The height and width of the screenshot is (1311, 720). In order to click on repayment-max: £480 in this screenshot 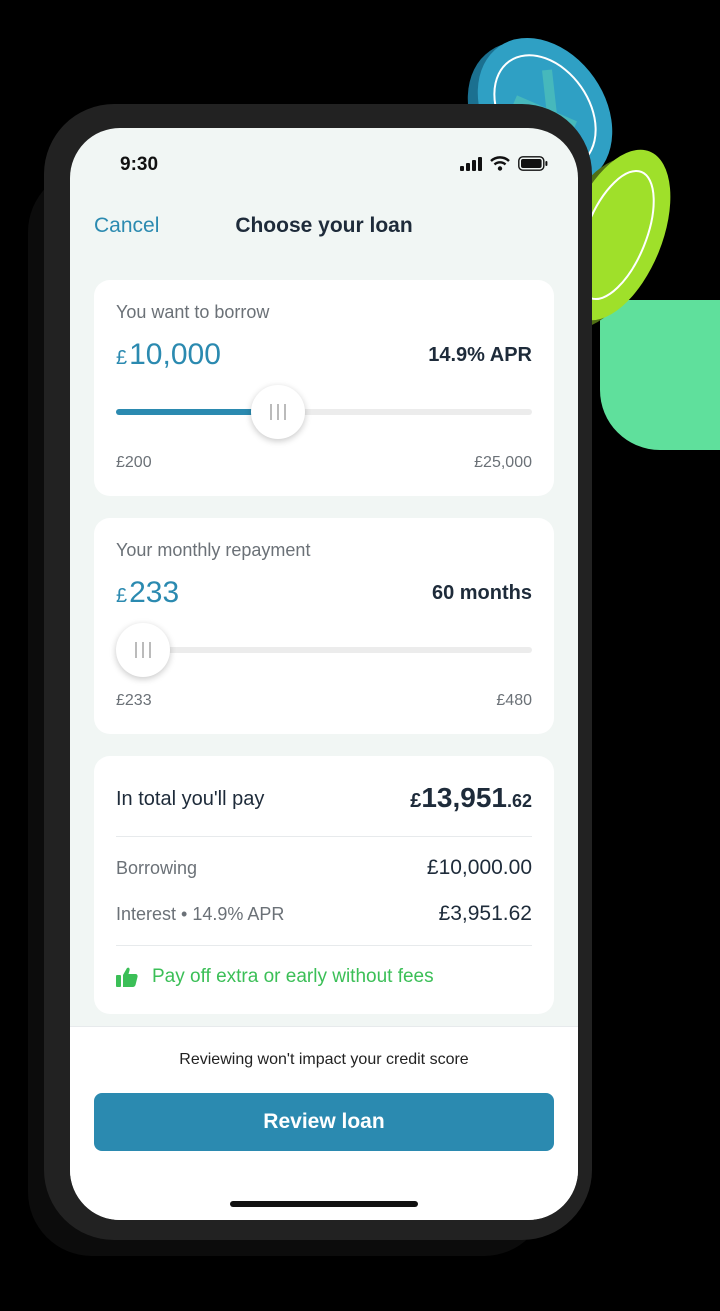, I will do `click(514, 700)`.